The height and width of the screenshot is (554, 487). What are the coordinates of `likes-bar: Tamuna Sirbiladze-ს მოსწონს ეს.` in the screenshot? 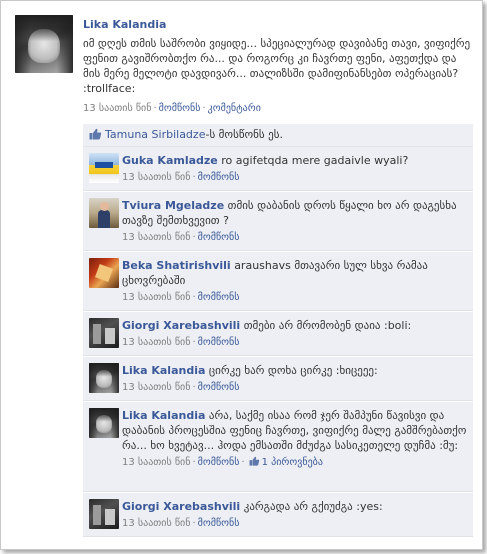 It's located at (278, 135).